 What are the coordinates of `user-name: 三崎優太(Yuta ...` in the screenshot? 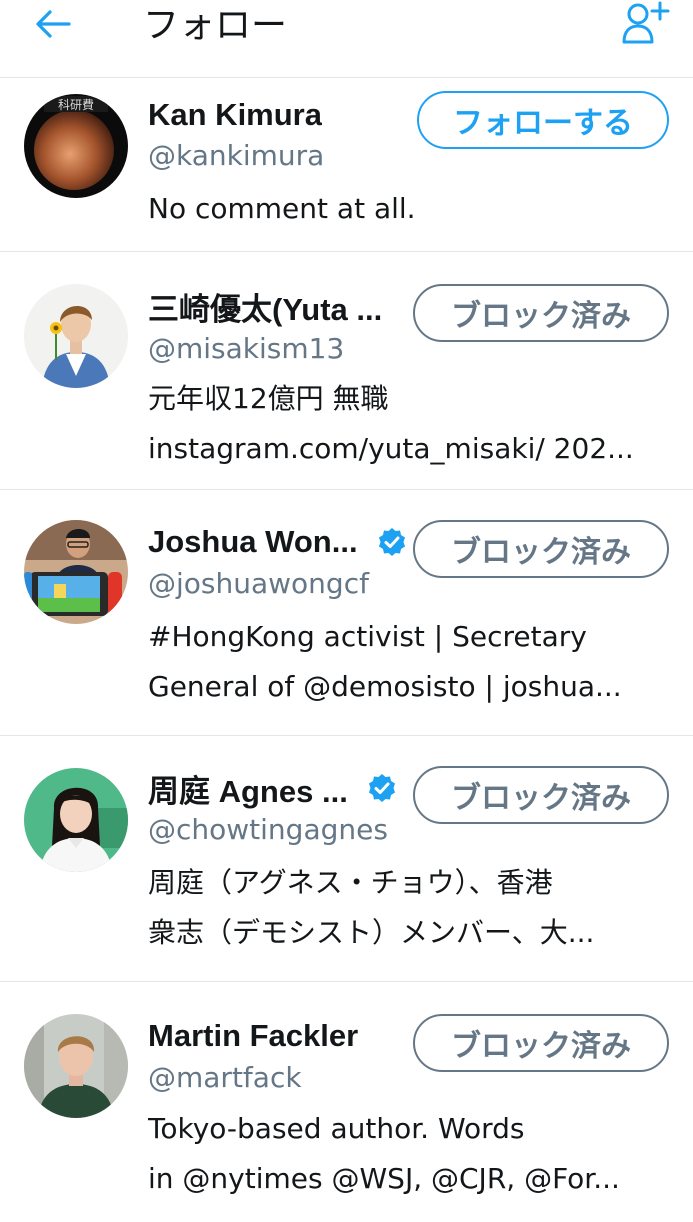 It's located at (265, 309).